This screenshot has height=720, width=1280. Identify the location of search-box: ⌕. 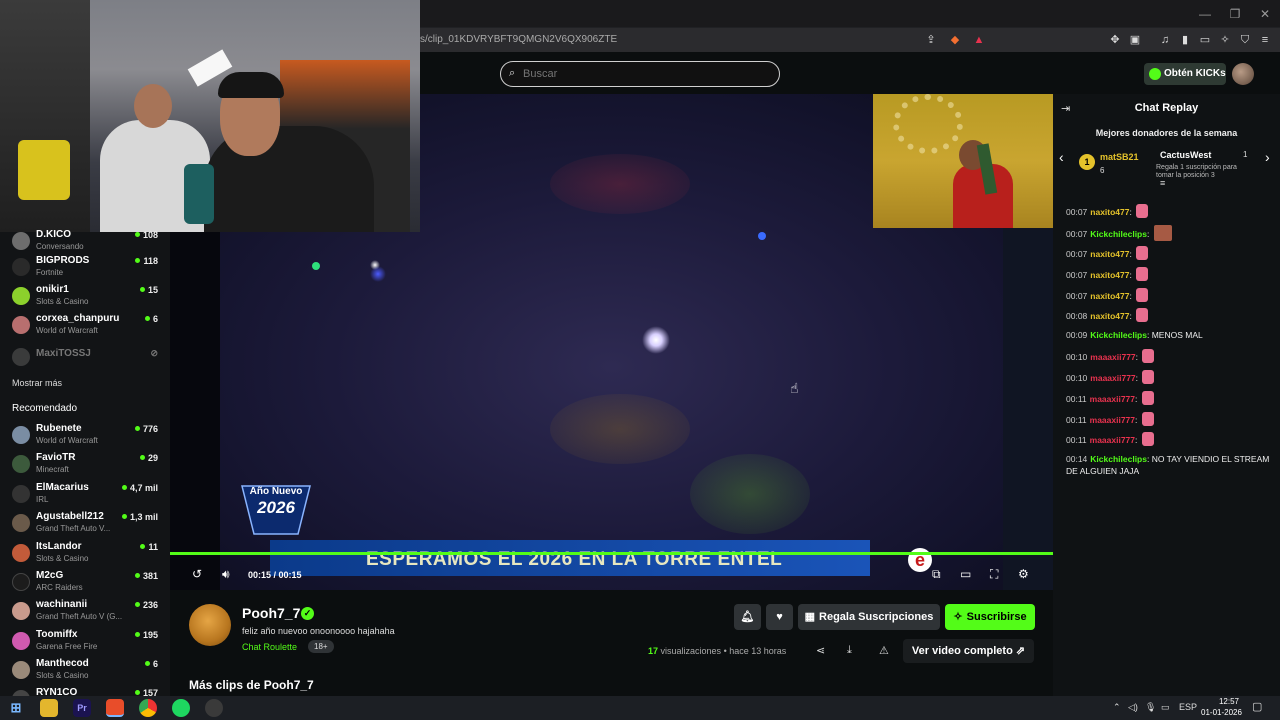
(640, 74).